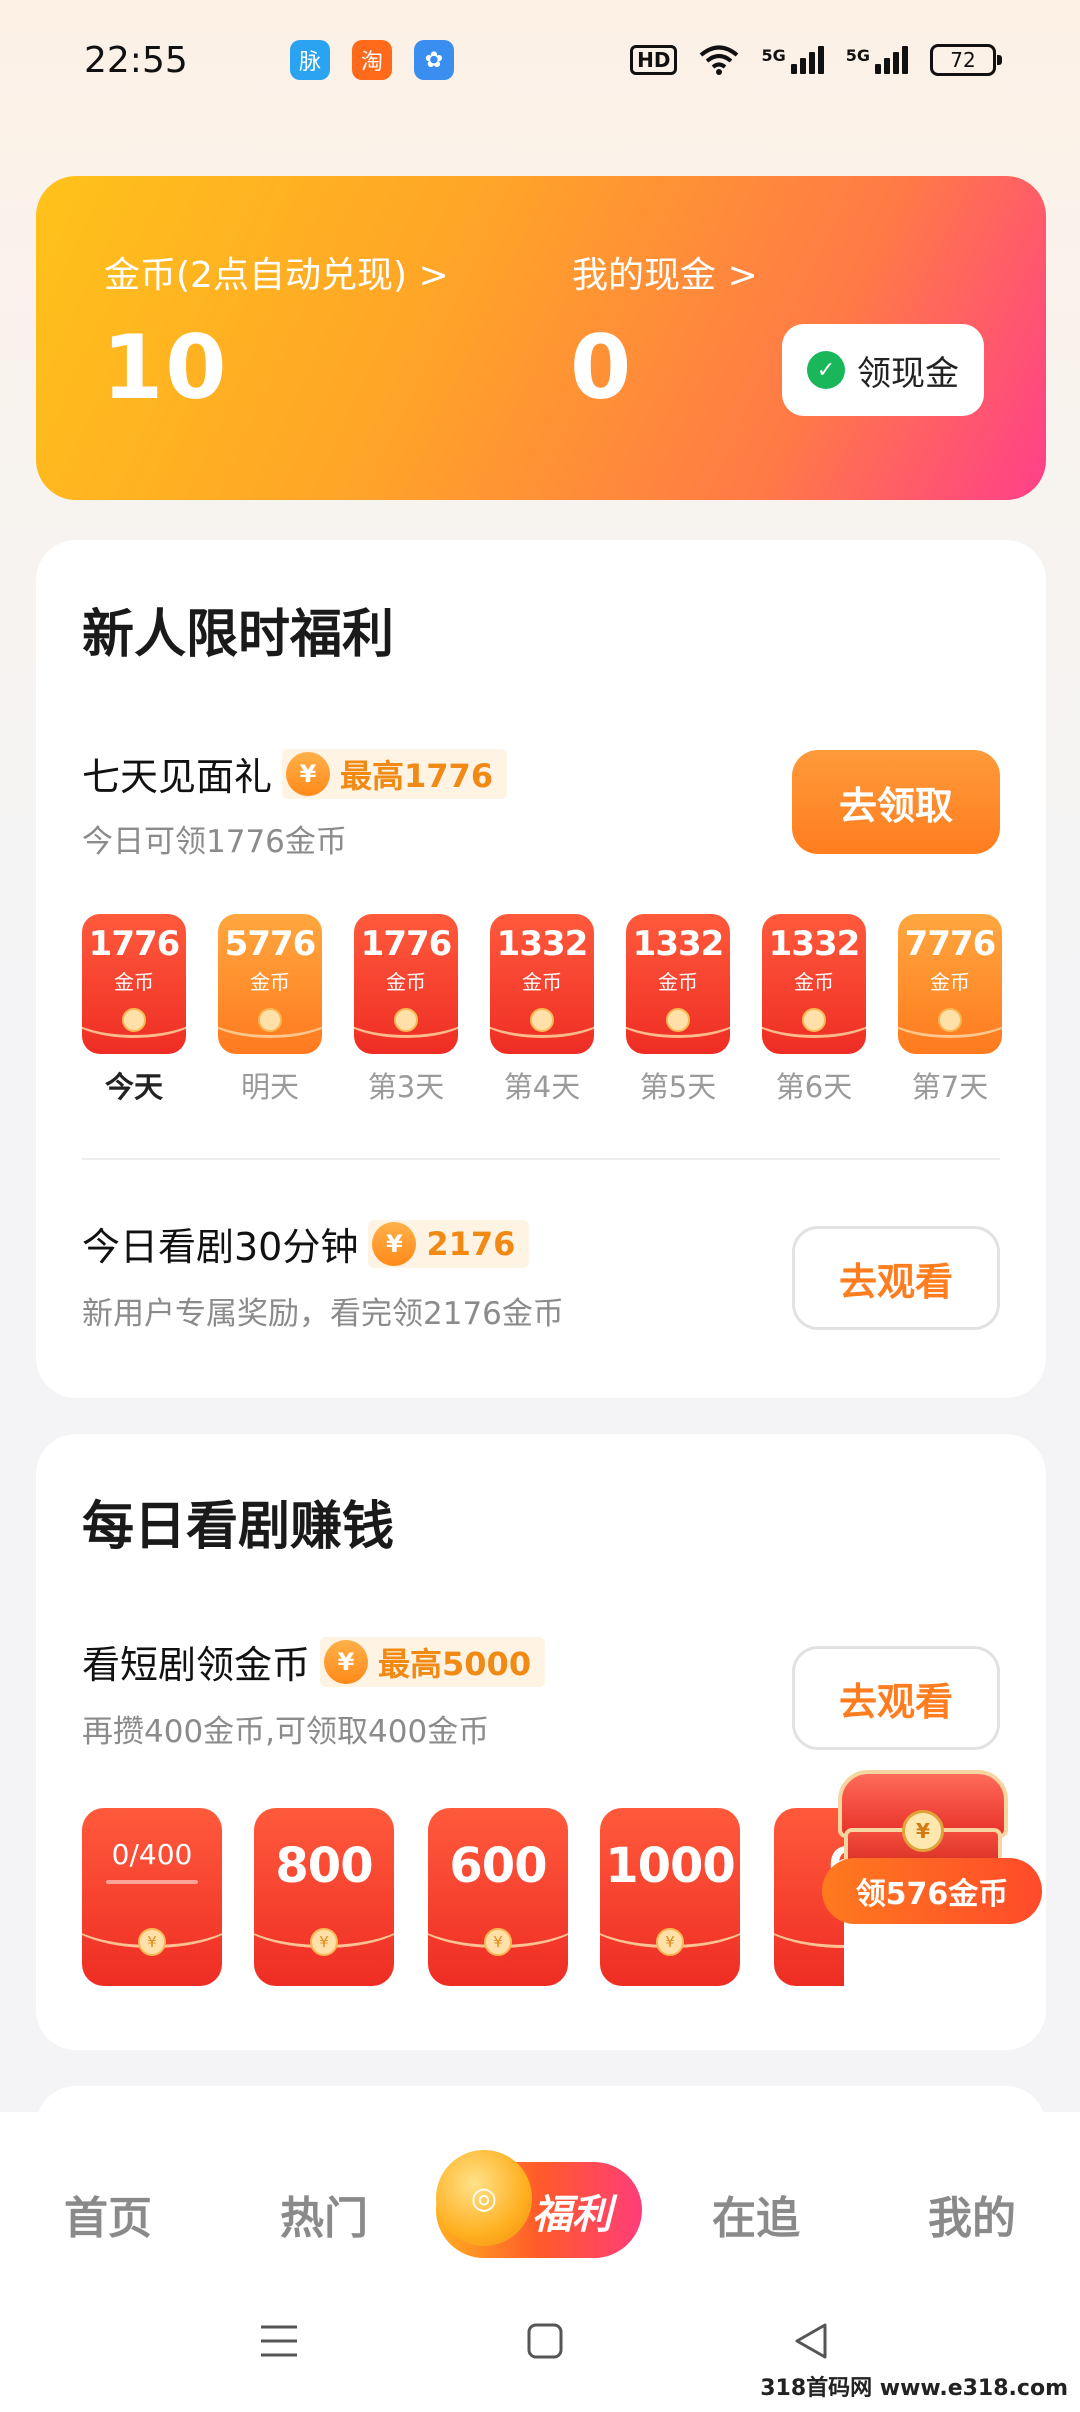  What do you see at coordinates (950, 984) in the screenshot?
I see `day-reward-envelope: 7776 金币` at bounding box center [950, 984].